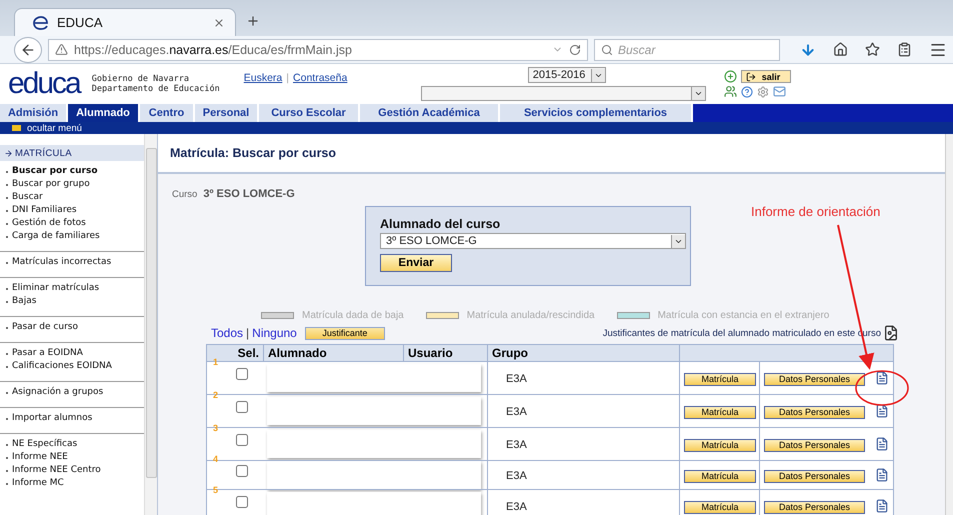 This screenshot has height=515, width=953. I want to click on sidebar-item: Informe NEE Centro, so click(72, 470).